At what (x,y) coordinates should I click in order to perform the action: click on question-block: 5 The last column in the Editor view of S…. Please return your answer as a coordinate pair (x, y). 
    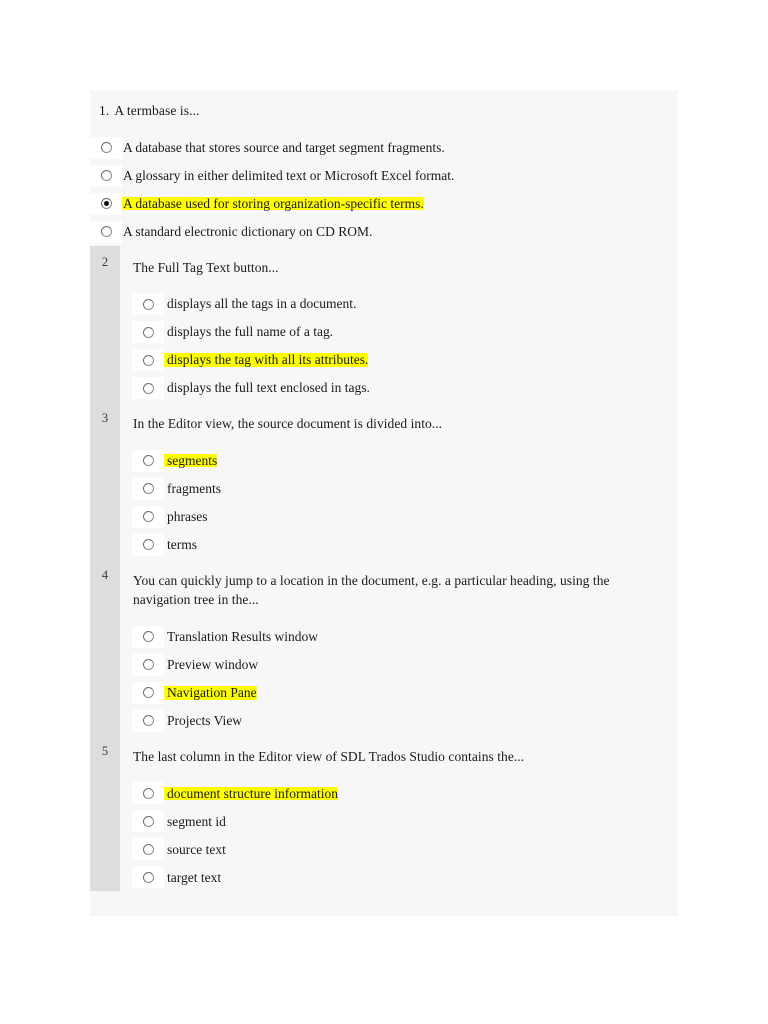
    Looking at the image, I should click on (384, 813).